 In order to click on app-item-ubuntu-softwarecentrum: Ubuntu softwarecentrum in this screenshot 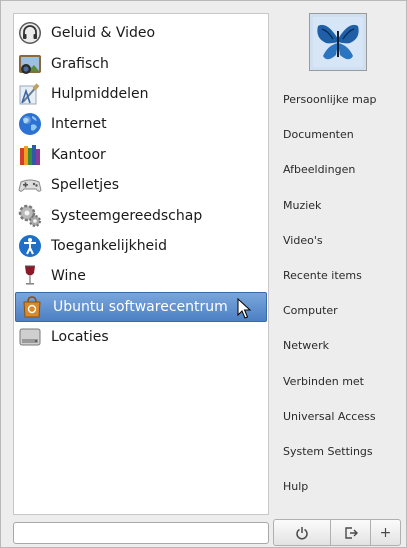, I will do `click(141, 306)`.